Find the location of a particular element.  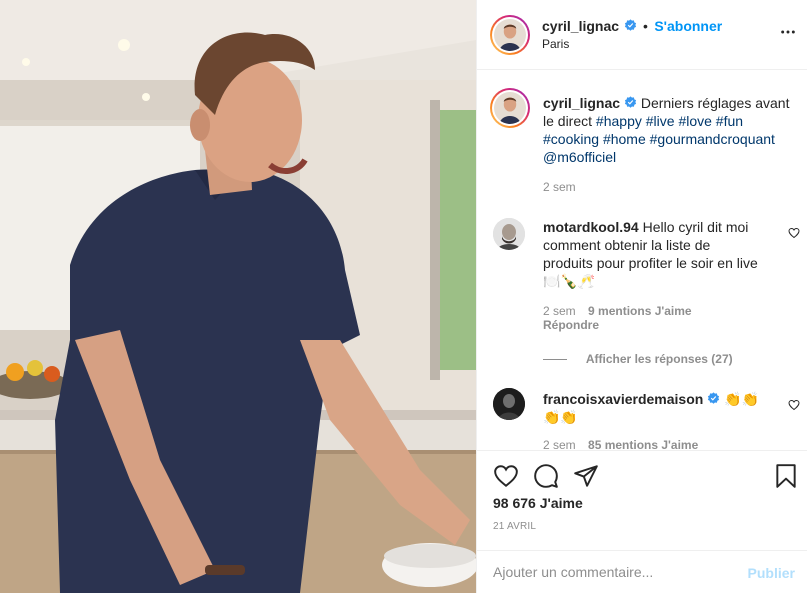

caption-avatar is located at coordinates (510, 108).